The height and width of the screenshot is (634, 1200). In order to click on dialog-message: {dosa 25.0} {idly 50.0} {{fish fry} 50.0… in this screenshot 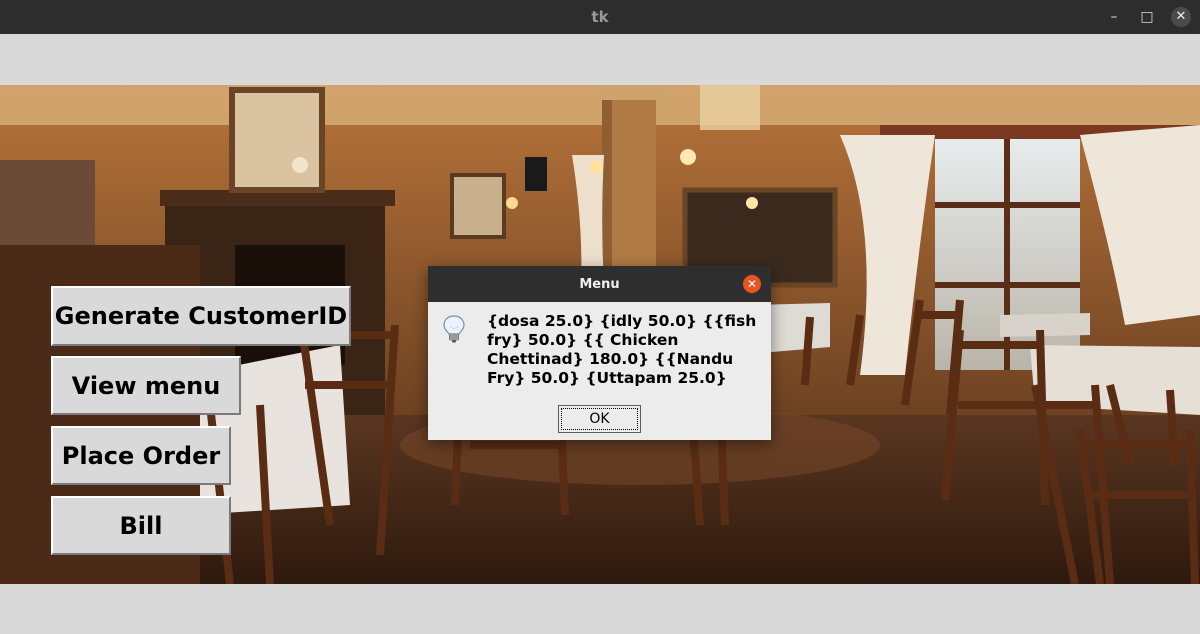, I will do `click(622, 349)`.